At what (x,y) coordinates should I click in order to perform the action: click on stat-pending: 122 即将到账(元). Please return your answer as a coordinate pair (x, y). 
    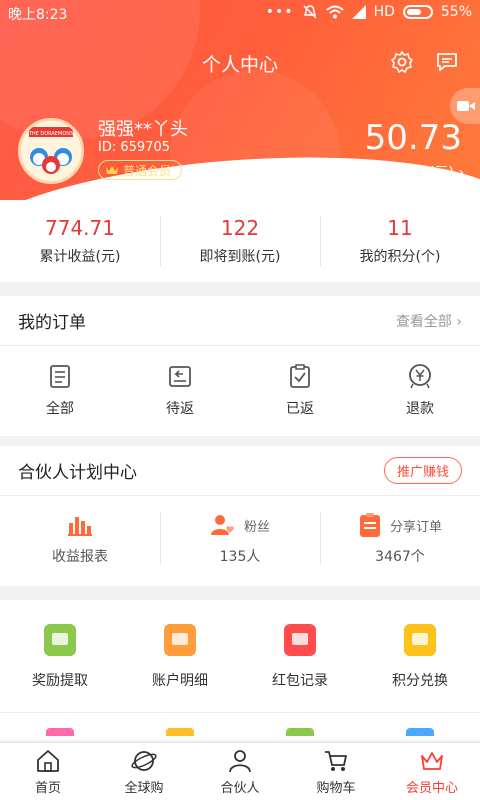
    Looking at the image, I should click on (240, 241).